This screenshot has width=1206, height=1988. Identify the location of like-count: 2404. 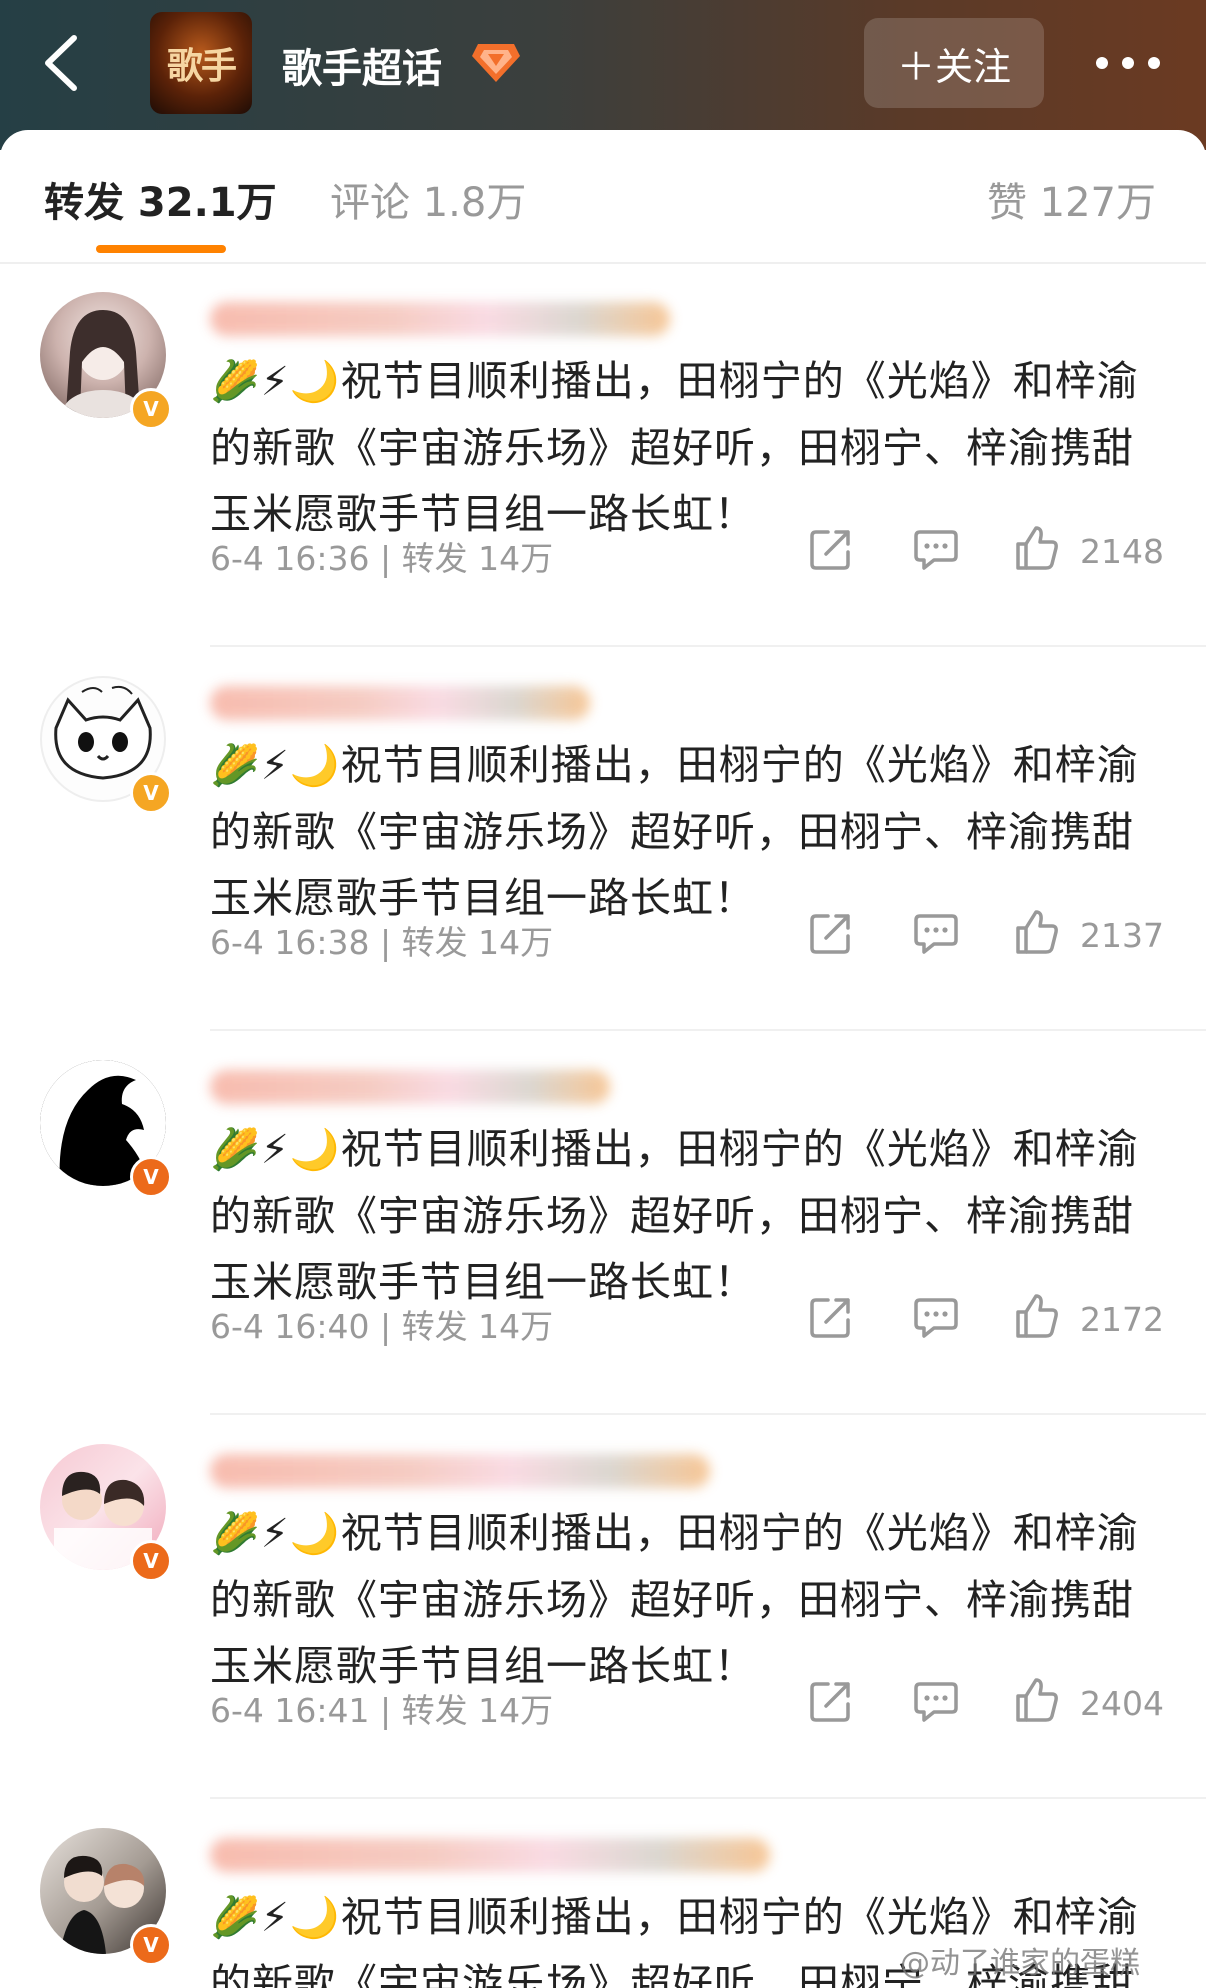
(1122, 1703).